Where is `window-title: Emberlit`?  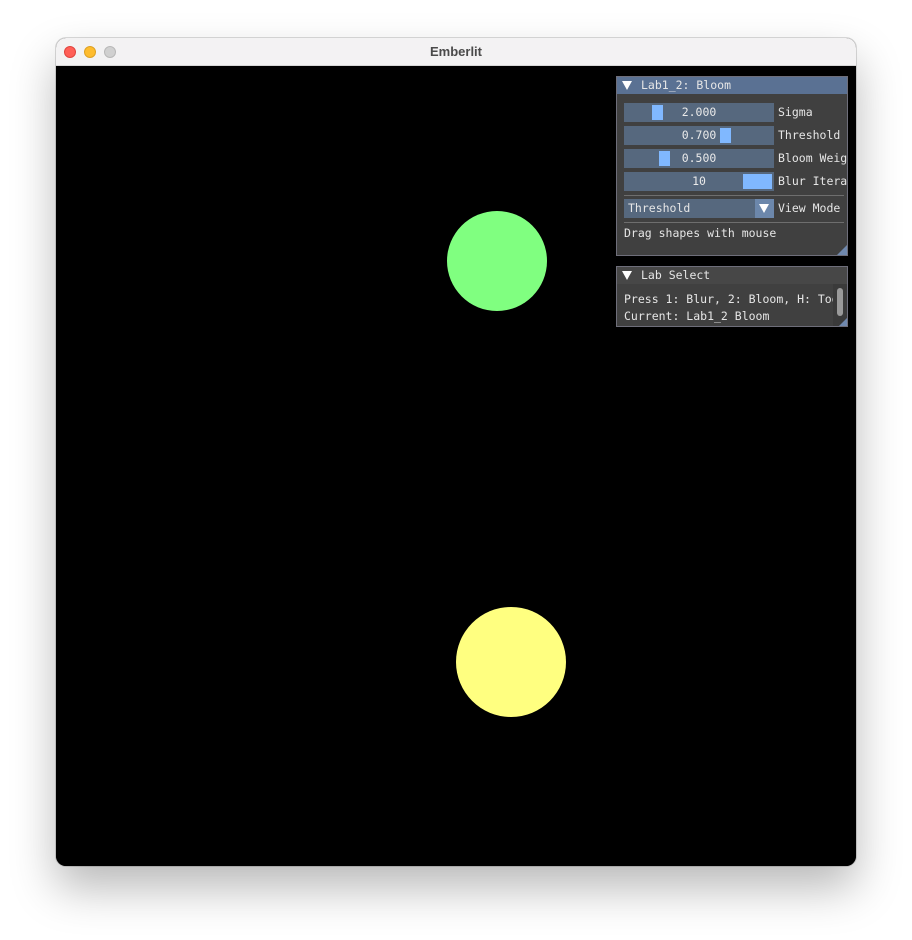 window-title: Emberlit is located at coordinates (455, 51).